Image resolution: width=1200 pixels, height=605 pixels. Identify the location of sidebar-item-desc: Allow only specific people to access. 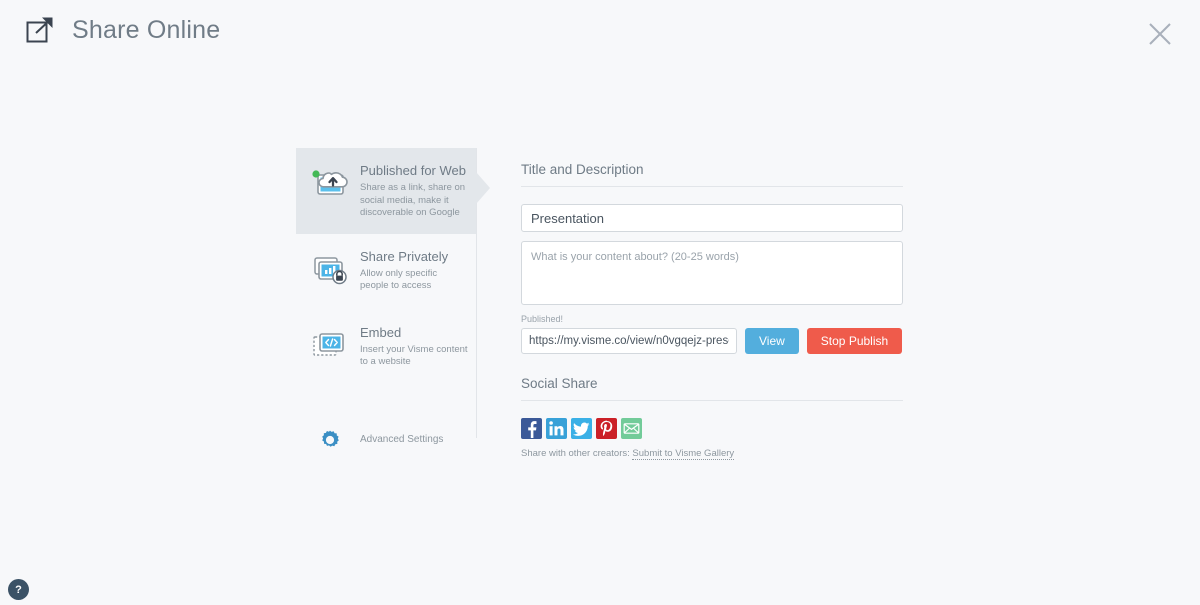
(399, 279).